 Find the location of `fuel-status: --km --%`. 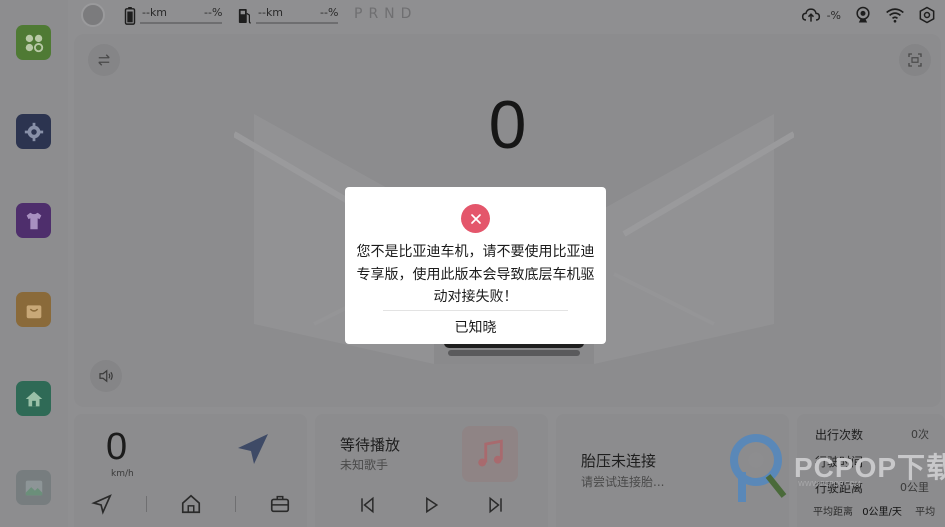

fuel-status: --km --% is located at coordinates (293, 16).